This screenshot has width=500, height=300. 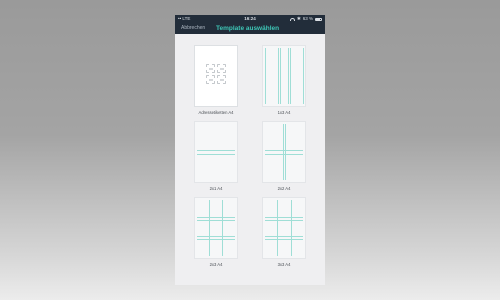 I want to click on template-label: 2x3 A4, so click(x=216, y=264).